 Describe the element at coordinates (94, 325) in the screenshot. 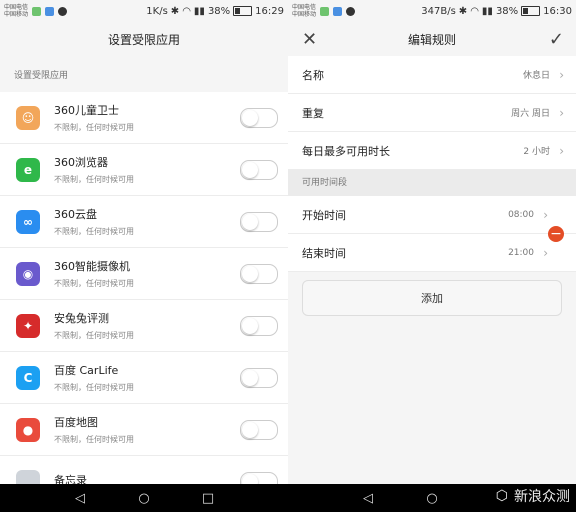

I see `app-text: 安兔兔评测 不限制，任何时候可用` at that location.